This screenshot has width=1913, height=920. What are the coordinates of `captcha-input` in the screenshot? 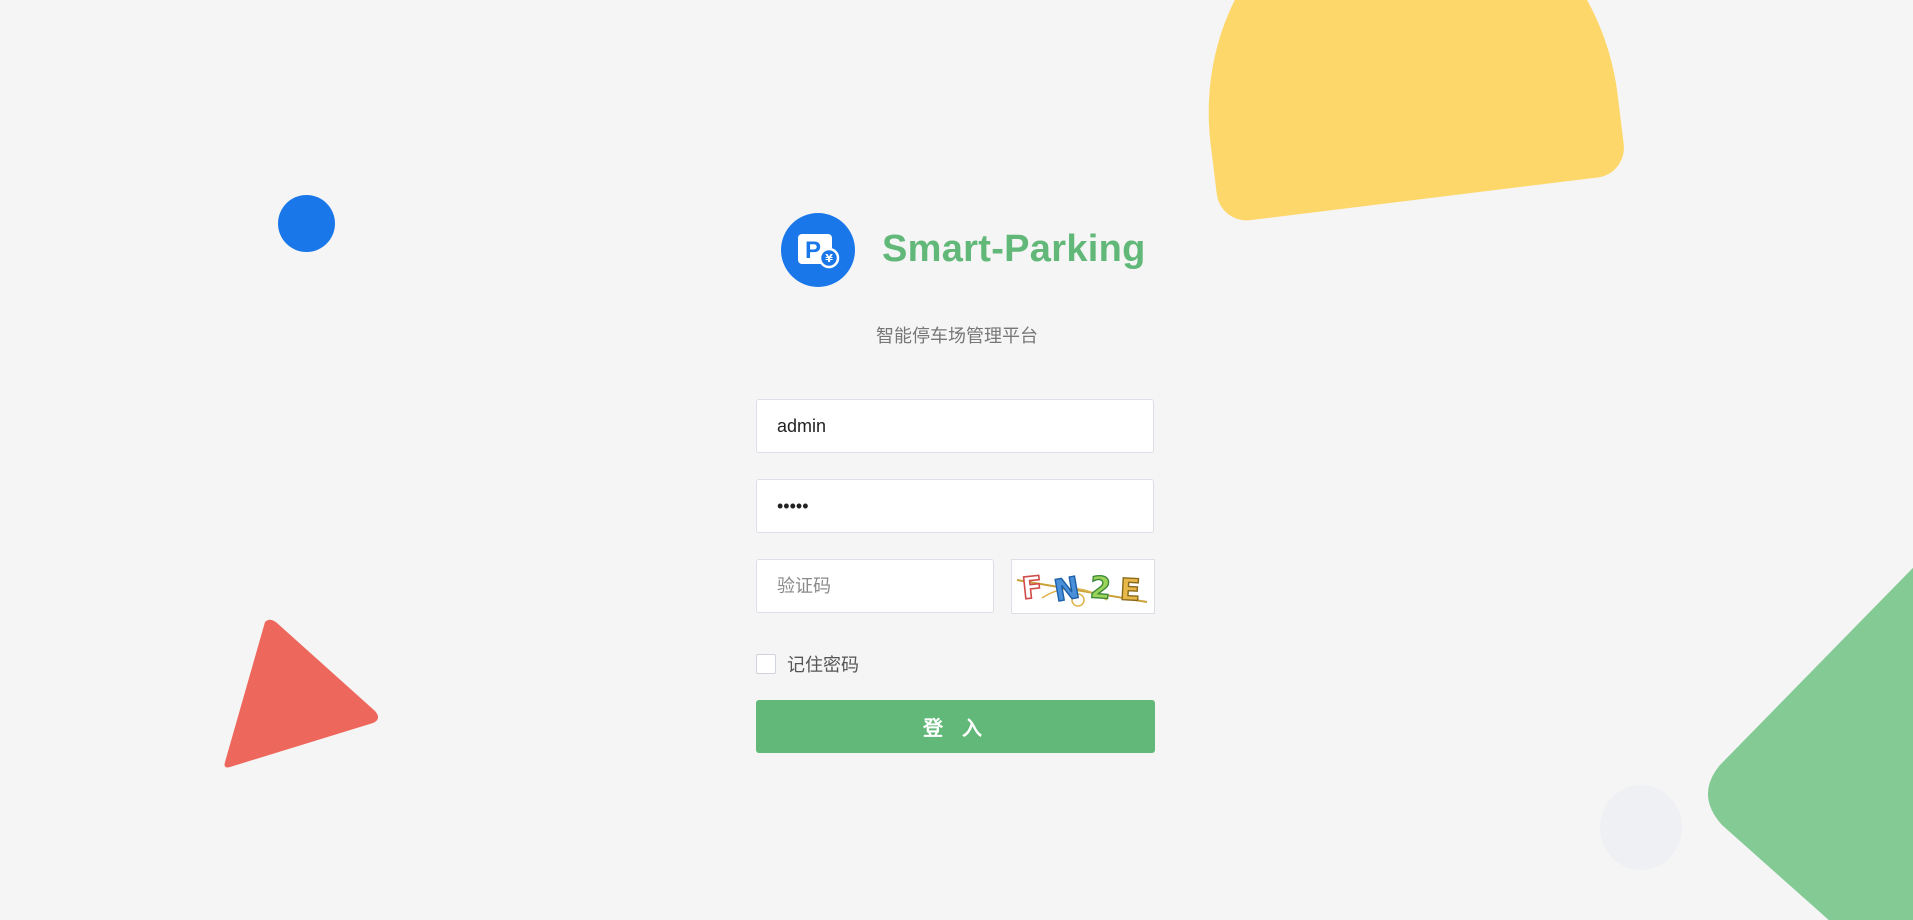 It's located at (875, 586).